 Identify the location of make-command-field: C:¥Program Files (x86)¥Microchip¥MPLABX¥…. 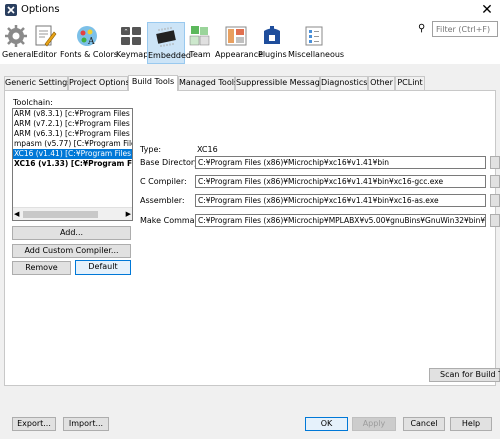
(340, 220).